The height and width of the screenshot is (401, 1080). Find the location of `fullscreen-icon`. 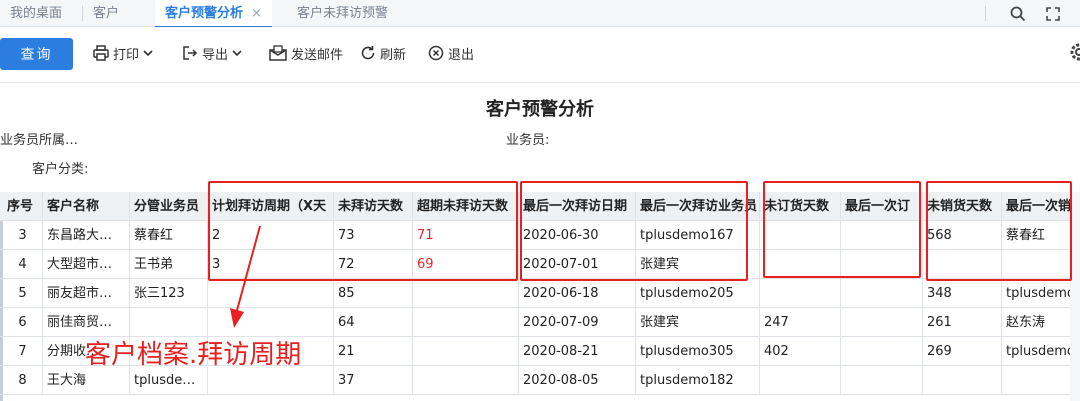

fullscreen-icon is located at coordinates (1053, 13).